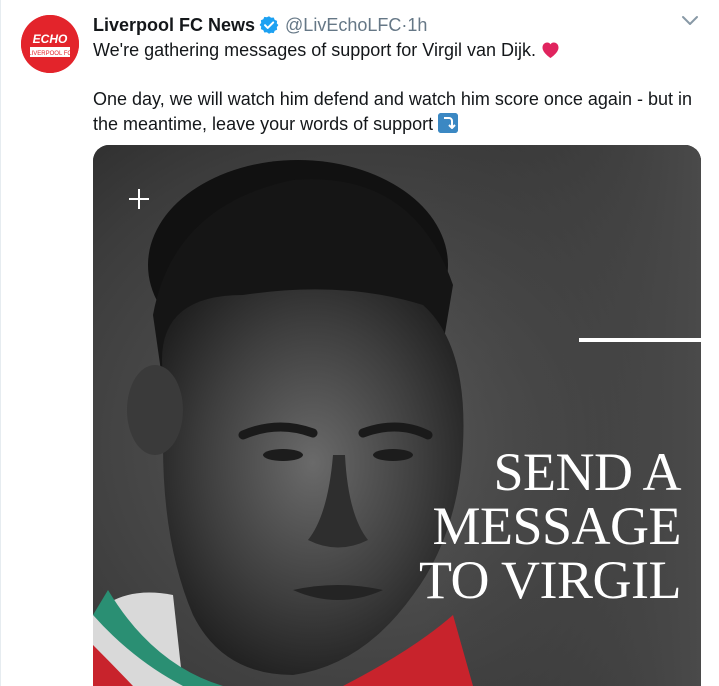  What do you see at coordinates (174, 25) in the screenshot?
I see `display-name: Liverpool FC News` at bounding box center [174, 25].